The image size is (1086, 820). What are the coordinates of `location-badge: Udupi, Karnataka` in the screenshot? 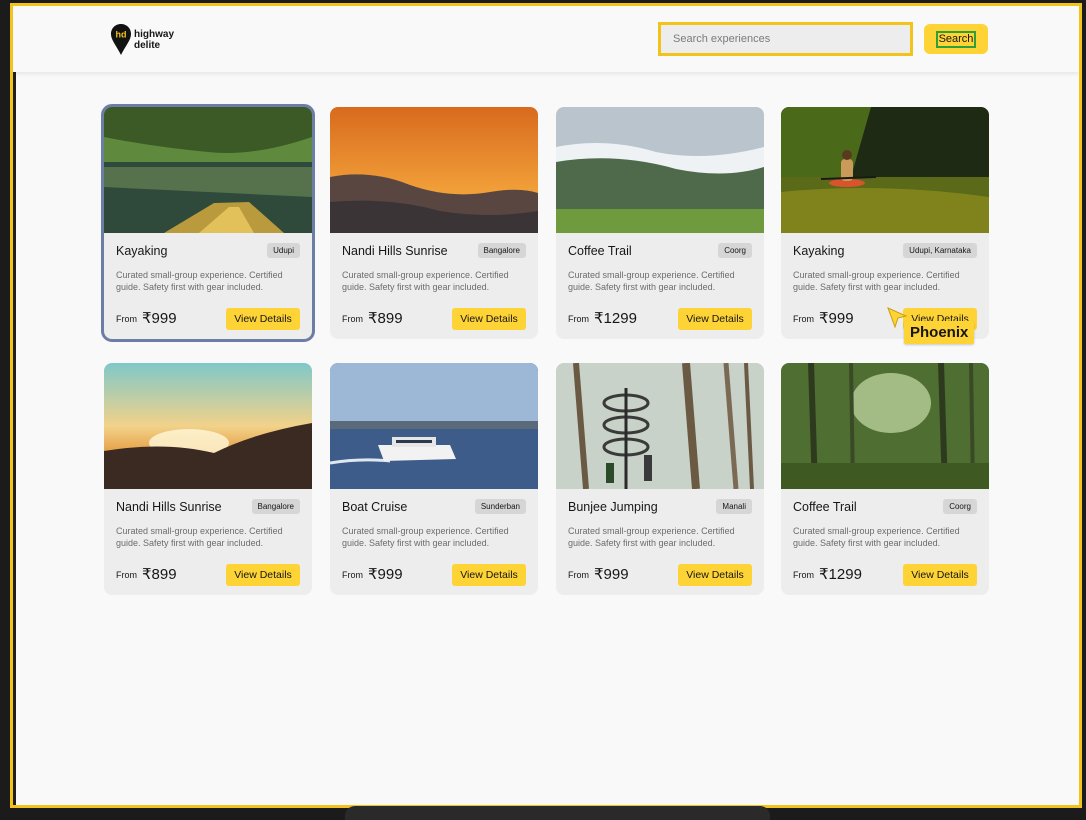 It's located at (940, 250).